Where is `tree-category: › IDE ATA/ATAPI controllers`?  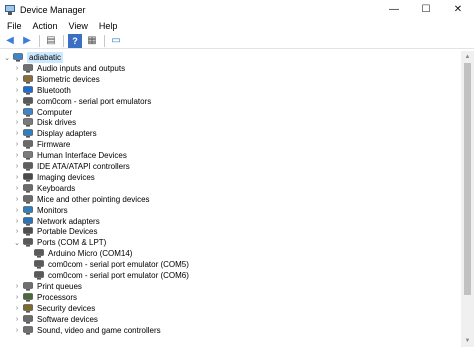 tree-category: › IDE ATA/ATAPI controllers is located at coordinates (71, 166).